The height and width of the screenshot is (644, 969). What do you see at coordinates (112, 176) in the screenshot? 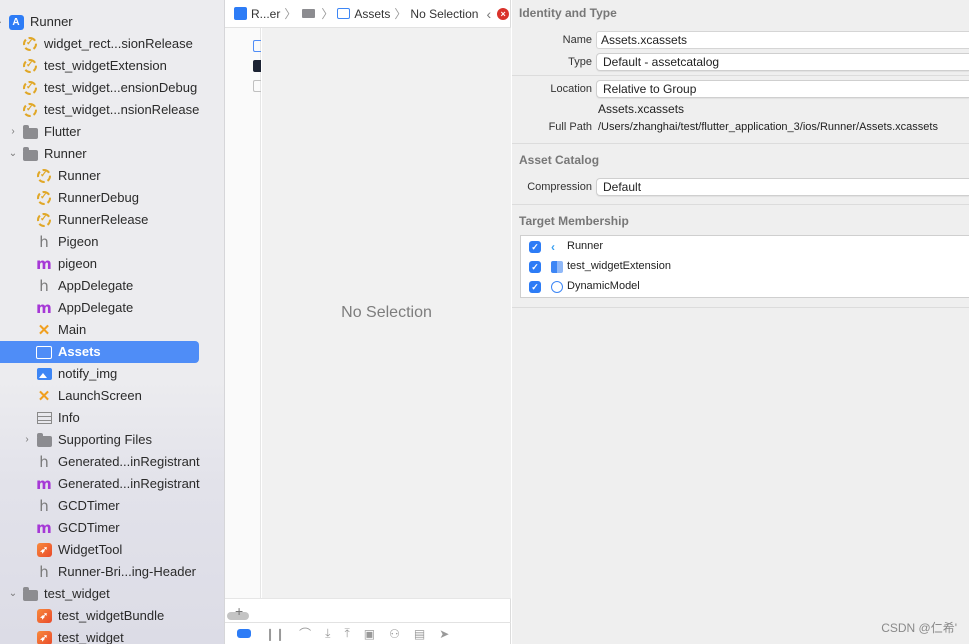
I see `navigator-item: Runner` at bounding box center [112, 176].